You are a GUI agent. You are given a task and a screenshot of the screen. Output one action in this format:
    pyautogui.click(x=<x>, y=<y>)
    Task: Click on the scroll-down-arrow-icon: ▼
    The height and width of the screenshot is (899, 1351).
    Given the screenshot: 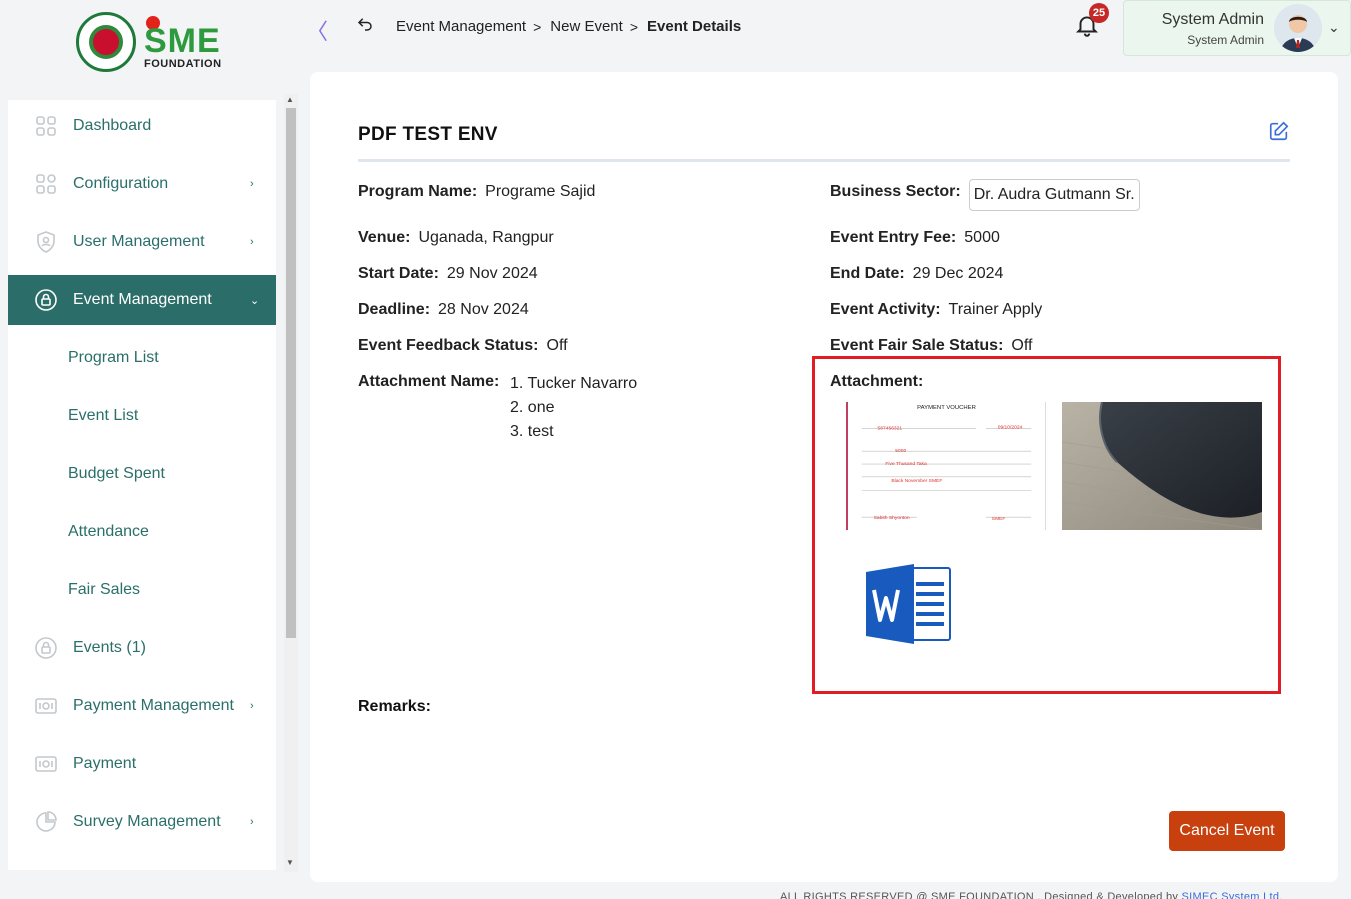 What is the action you would take?
    pyautogui.click(x=290, y=862)
    